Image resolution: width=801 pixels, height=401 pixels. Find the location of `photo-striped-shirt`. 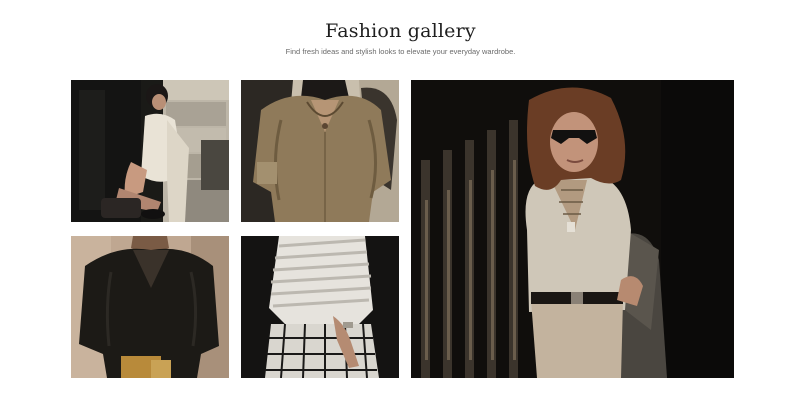

photo-striped-shirt is located at coordinates (320, 307).